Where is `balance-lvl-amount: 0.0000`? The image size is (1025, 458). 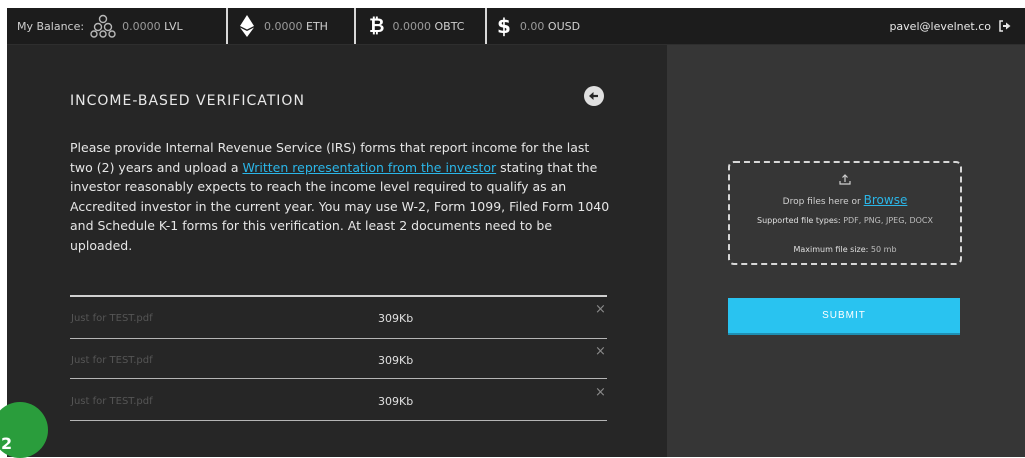
balance-lvl-amount: 0.0000 is located at coordinates (141, 26).